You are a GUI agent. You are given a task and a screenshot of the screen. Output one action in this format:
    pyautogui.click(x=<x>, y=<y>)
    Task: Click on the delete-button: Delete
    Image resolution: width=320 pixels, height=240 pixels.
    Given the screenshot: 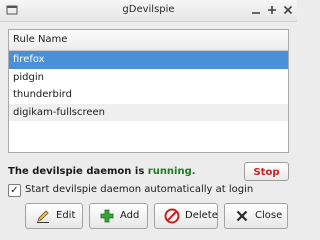 What is the action you would take?
    pyautogui.click(x=186, y=216)
    